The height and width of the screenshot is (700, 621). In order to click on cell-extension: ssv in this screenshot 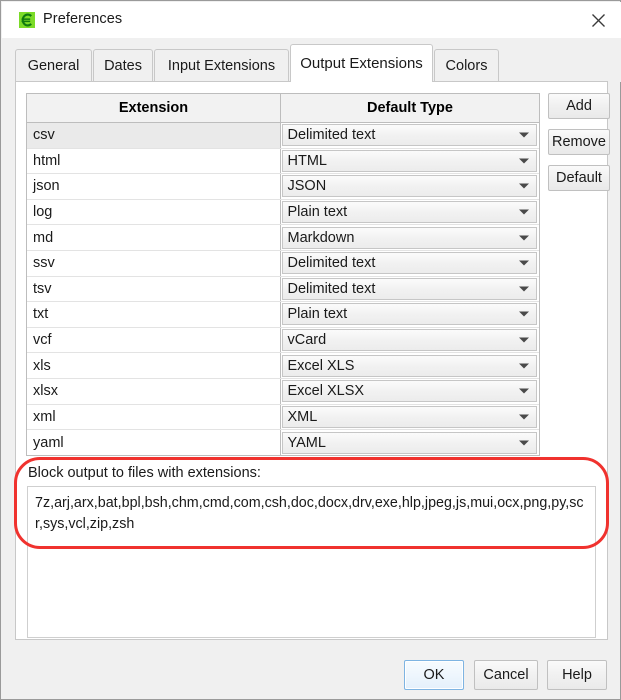, I will do `click(154, 263)`.